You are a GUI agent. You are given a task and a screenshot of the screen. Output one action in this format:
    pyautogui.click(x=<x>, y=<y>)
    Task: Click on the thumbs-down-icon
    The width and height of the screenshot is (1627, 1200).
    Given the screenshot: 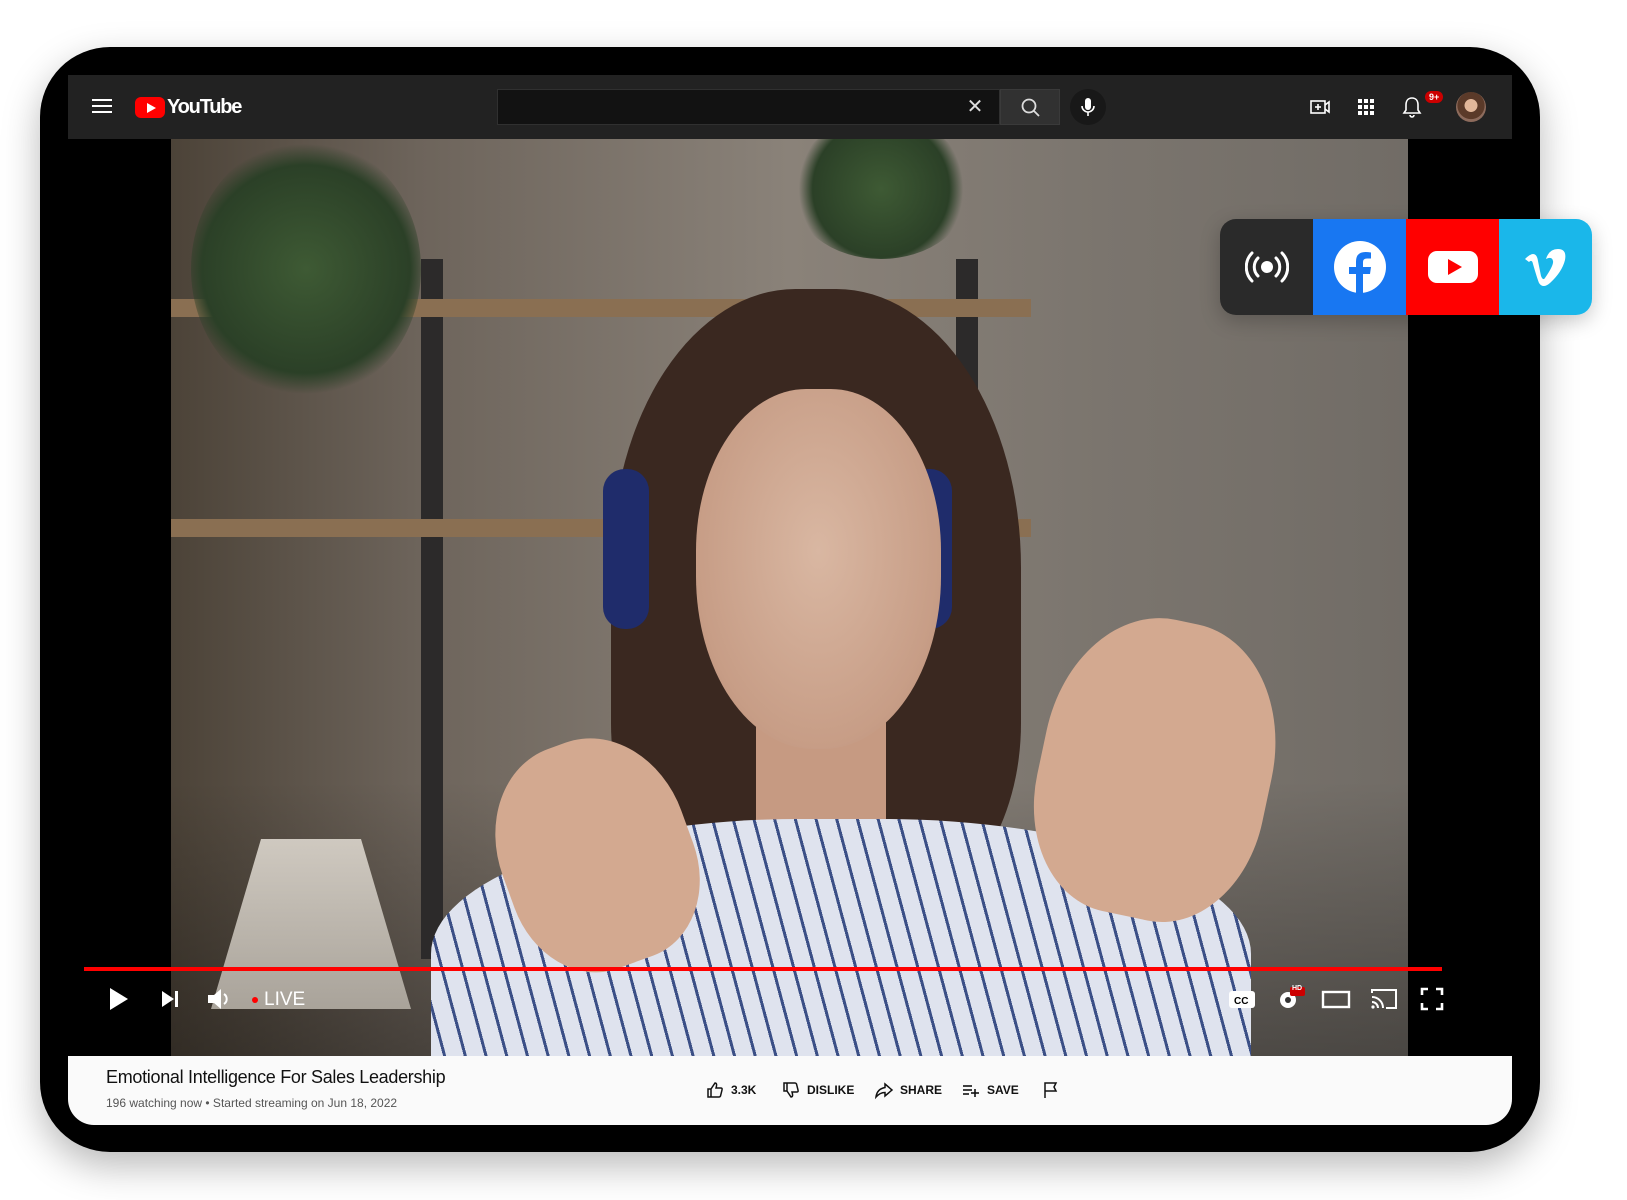 What is the action you would take?
    pyautogui.click(x=791, y=1090)
    